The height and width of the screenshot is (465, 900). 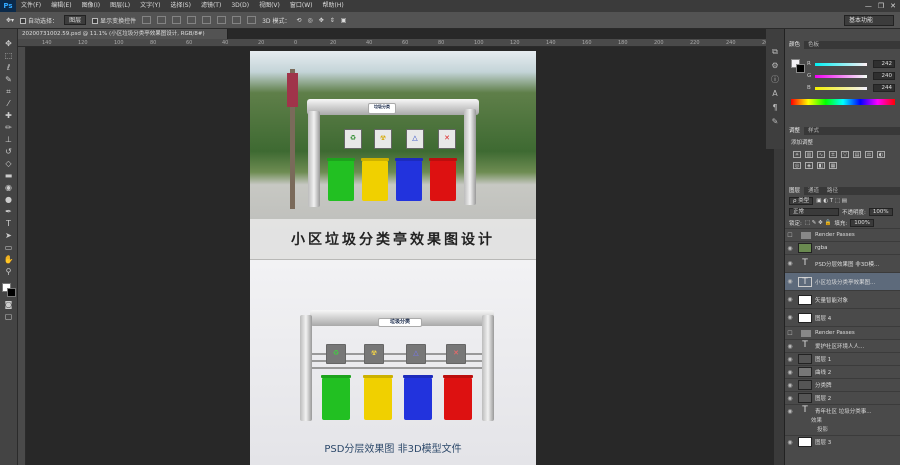 What do you see at coordinates (192, 20) in the screenshot?
I see `align-left-icon` at bounding box center [192, 20].